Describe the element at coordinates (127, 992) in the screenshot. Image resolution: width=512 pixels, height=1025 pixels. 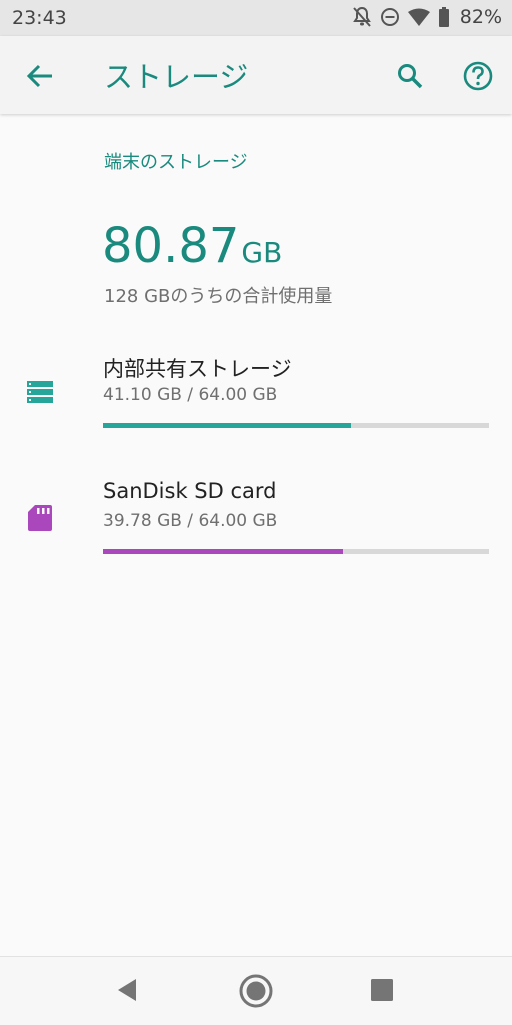
I see `nav-back-icon` at that location.